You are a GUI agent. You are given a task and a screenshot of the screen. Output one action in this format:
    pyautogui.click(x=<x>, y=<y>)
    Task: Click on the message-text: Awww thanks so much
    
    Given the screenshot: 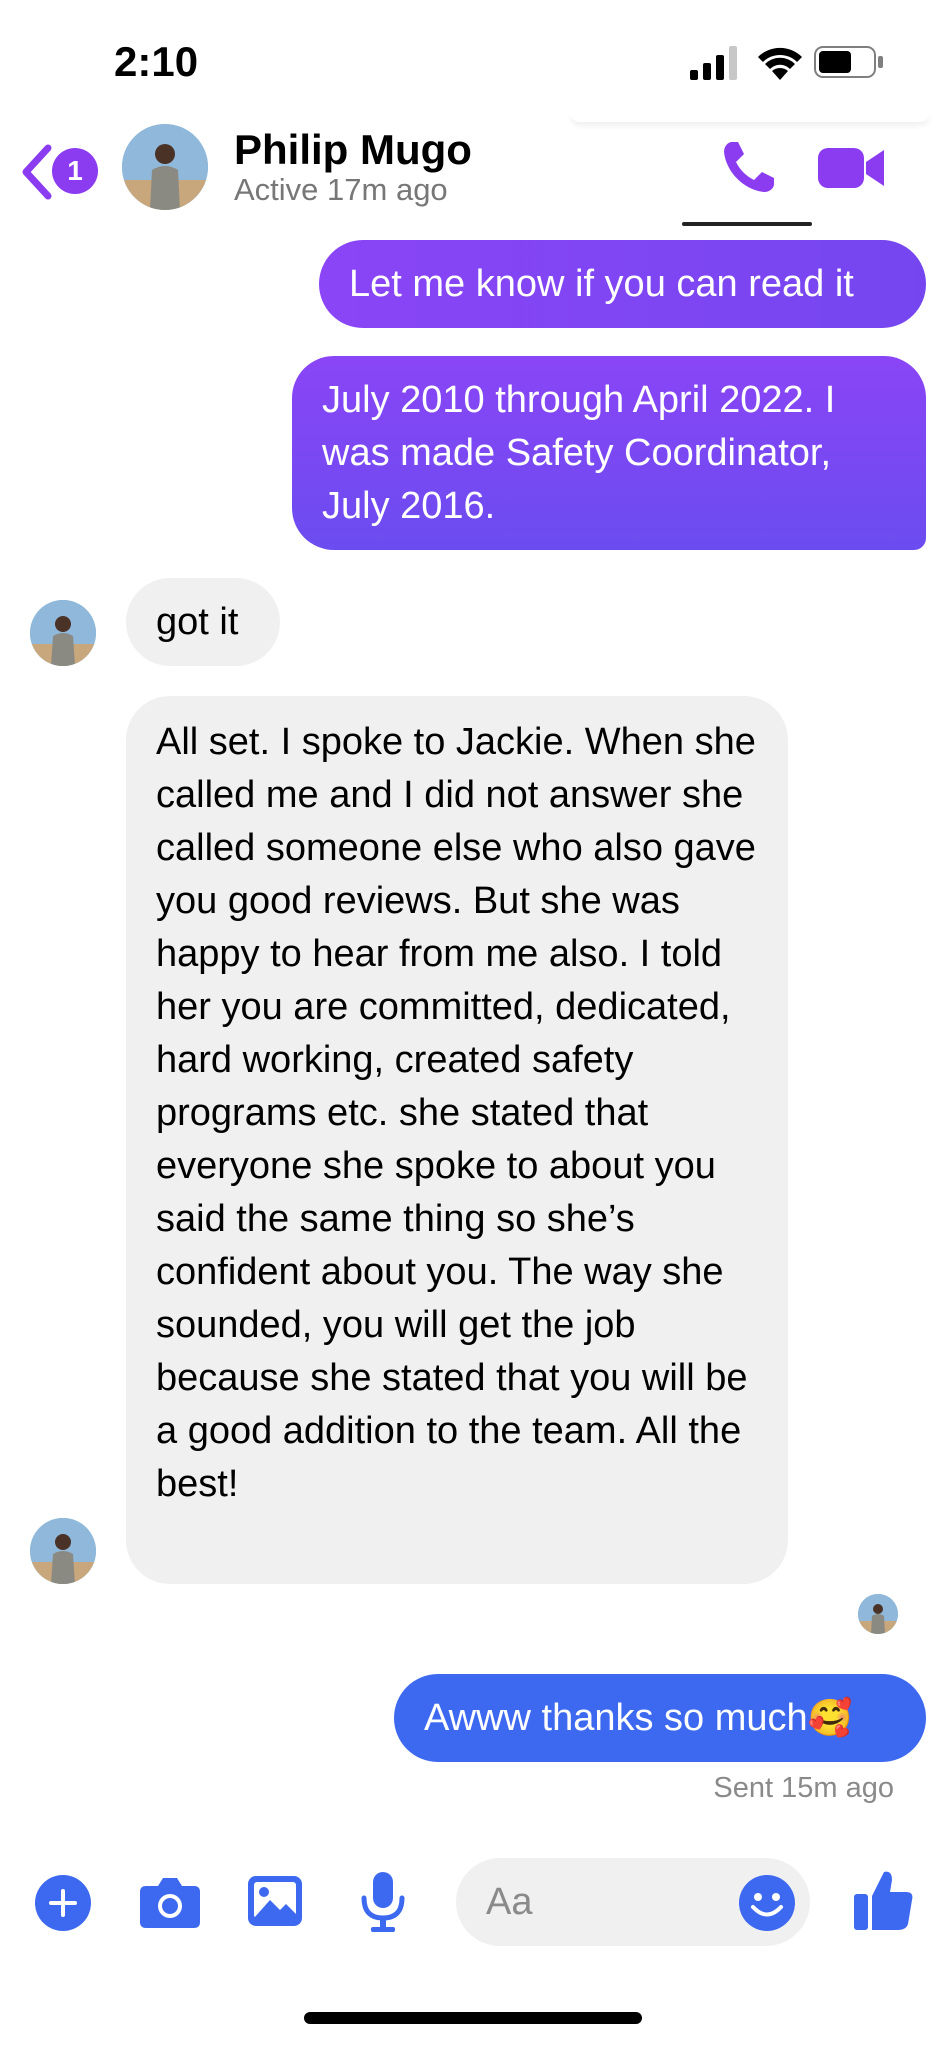 What is the action you would take?
    pyautogui.click(x=616, y=1718)
    